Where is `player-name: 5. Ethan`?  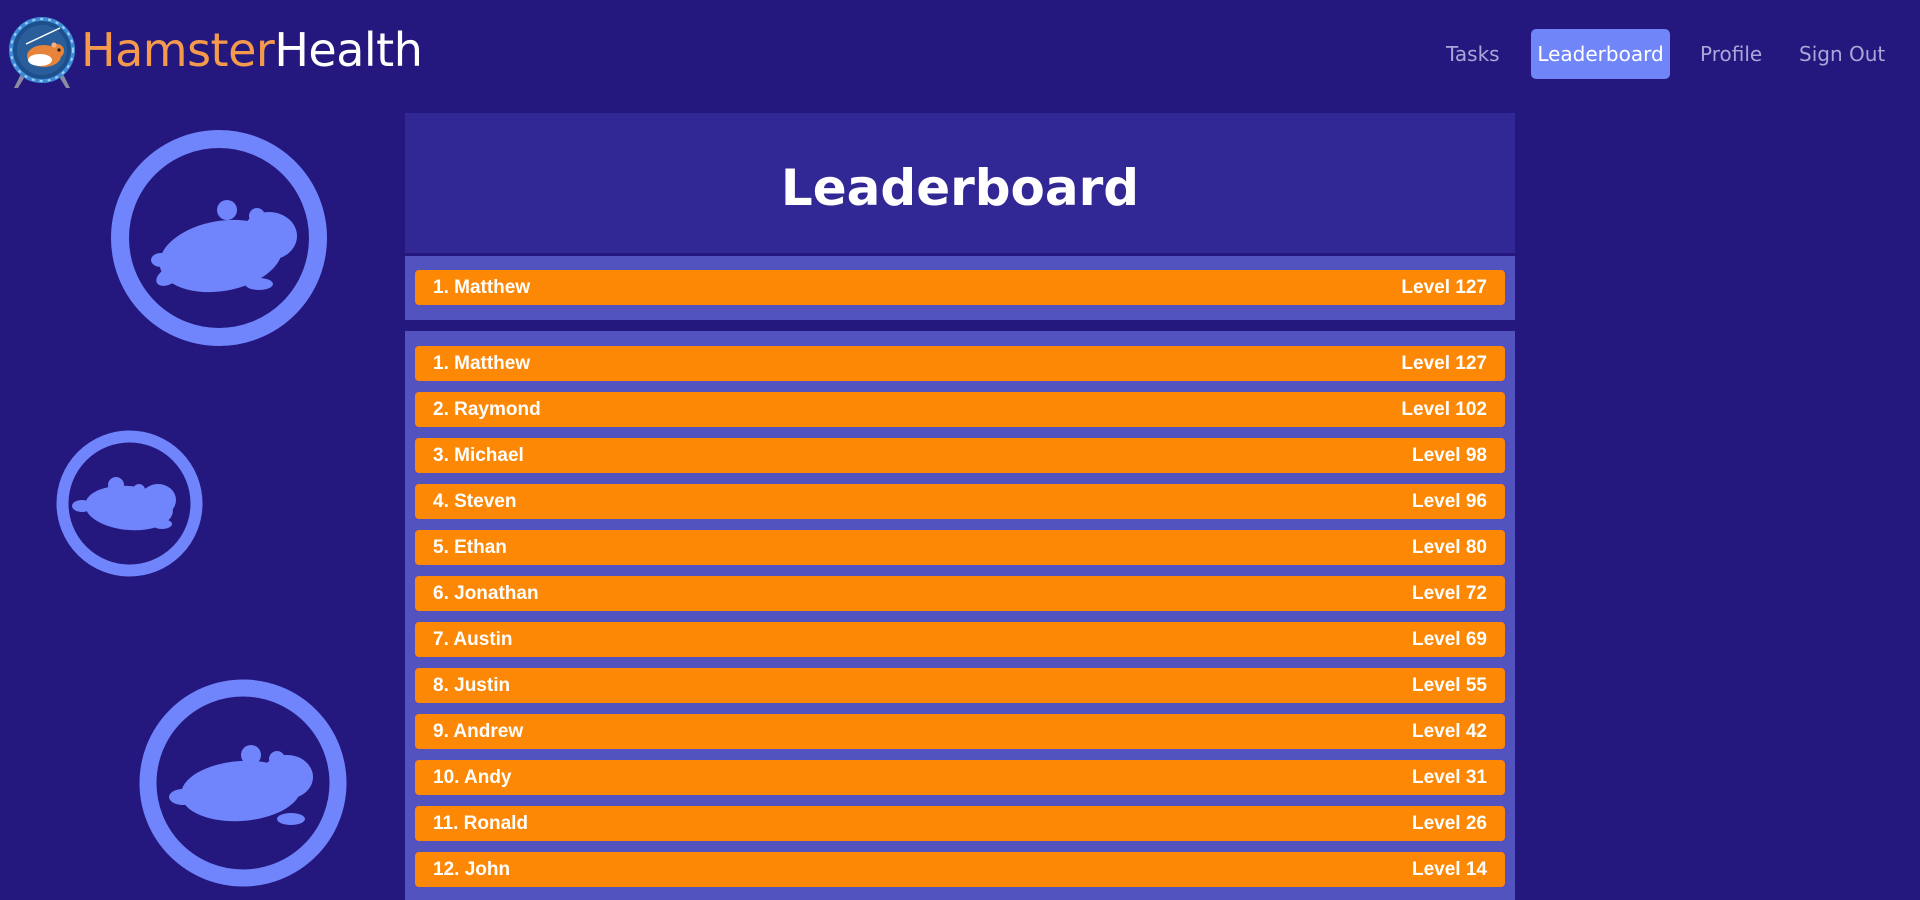 player-name: 5. Ethan is located at coordinates (470, 547).